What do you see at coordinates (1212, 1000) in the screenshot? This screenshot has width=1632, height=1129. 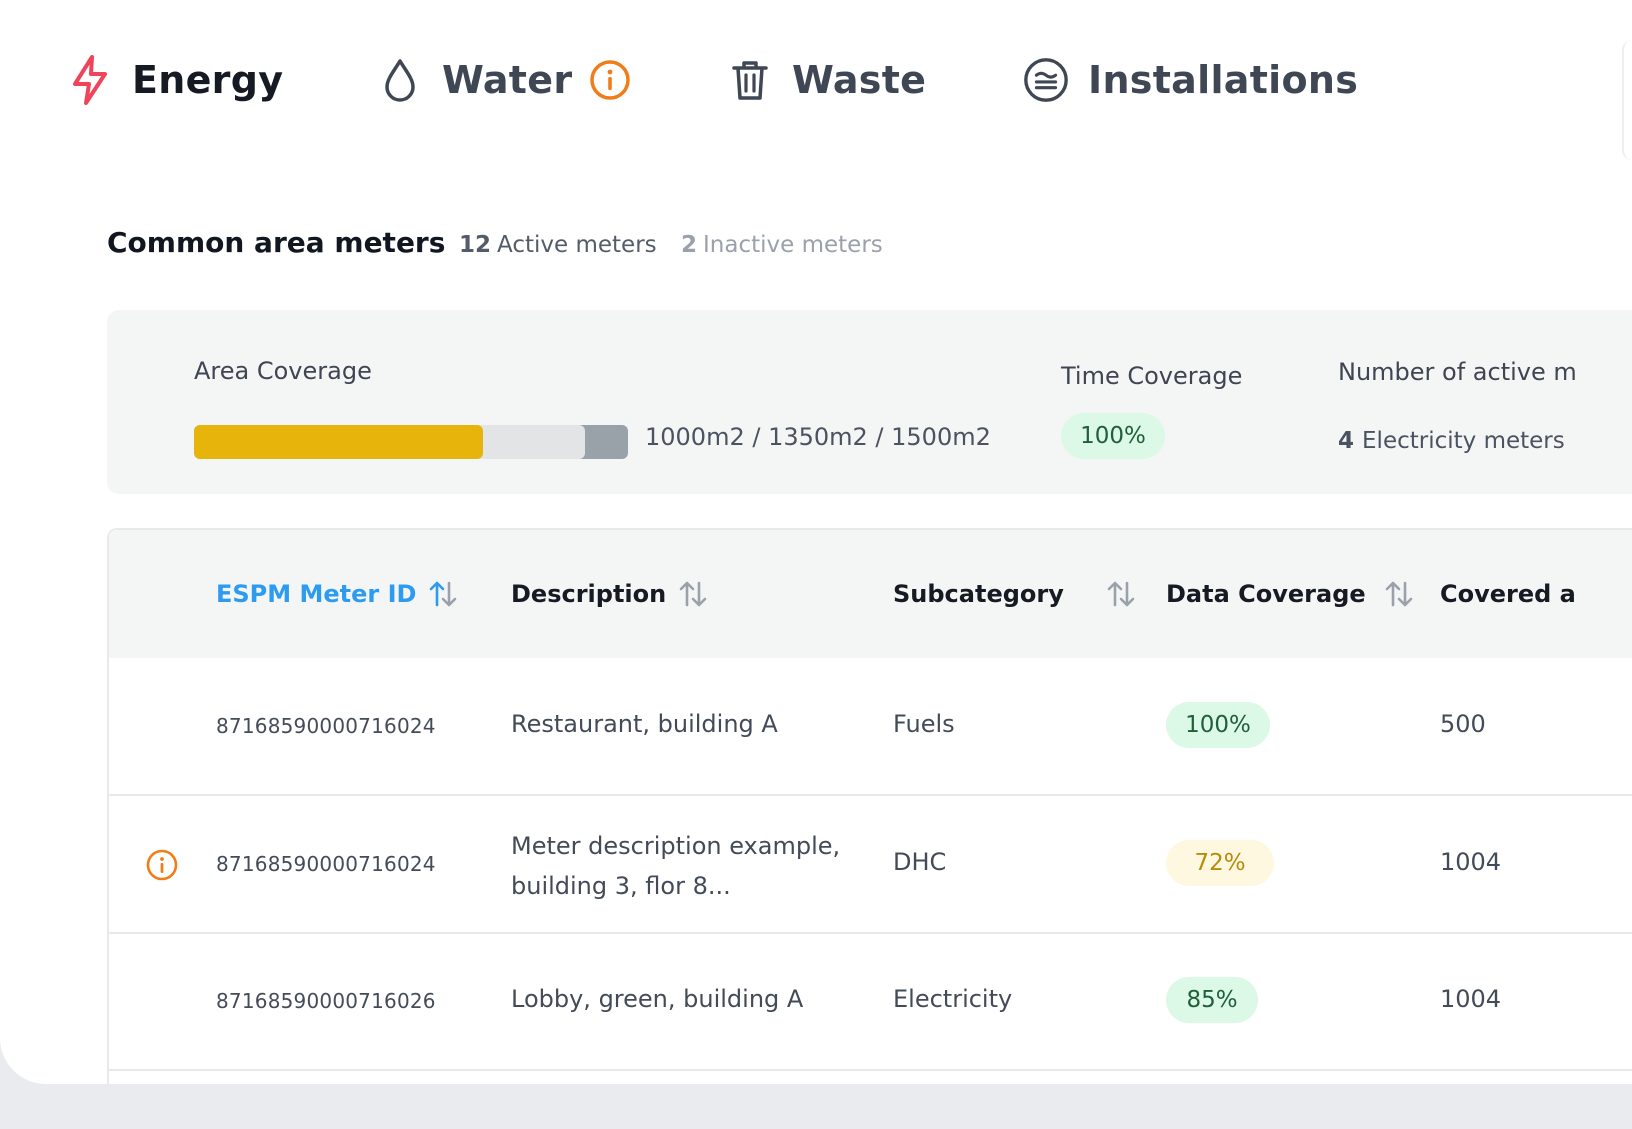 I see `coverage-badge: 85%` at bounding box center [1212, 1000].